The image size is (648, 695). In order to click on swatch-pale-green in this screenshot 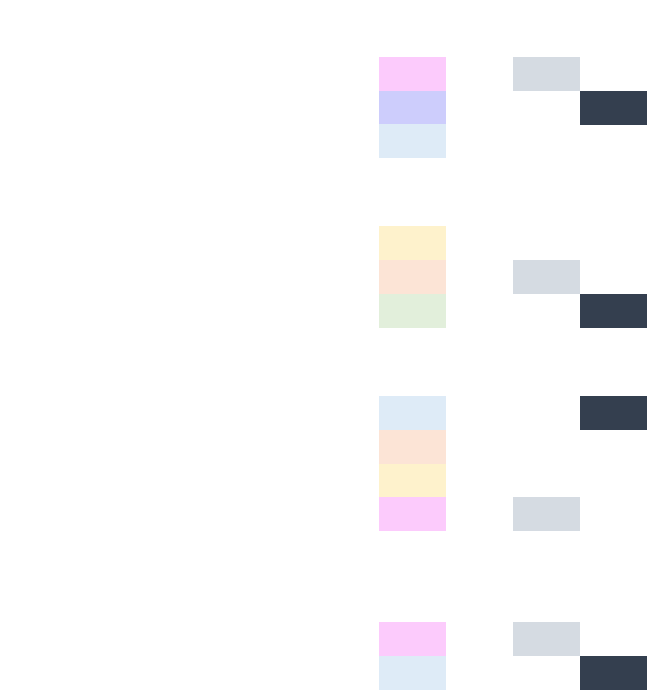, I will do `click(412, 311)`.